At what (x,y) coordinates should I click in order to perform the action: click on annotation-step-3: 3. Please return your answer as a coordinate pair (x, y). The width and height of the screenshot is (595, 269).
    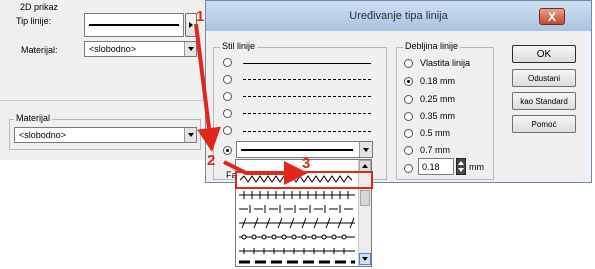
    Looking at the image, I should click on (306, 163).